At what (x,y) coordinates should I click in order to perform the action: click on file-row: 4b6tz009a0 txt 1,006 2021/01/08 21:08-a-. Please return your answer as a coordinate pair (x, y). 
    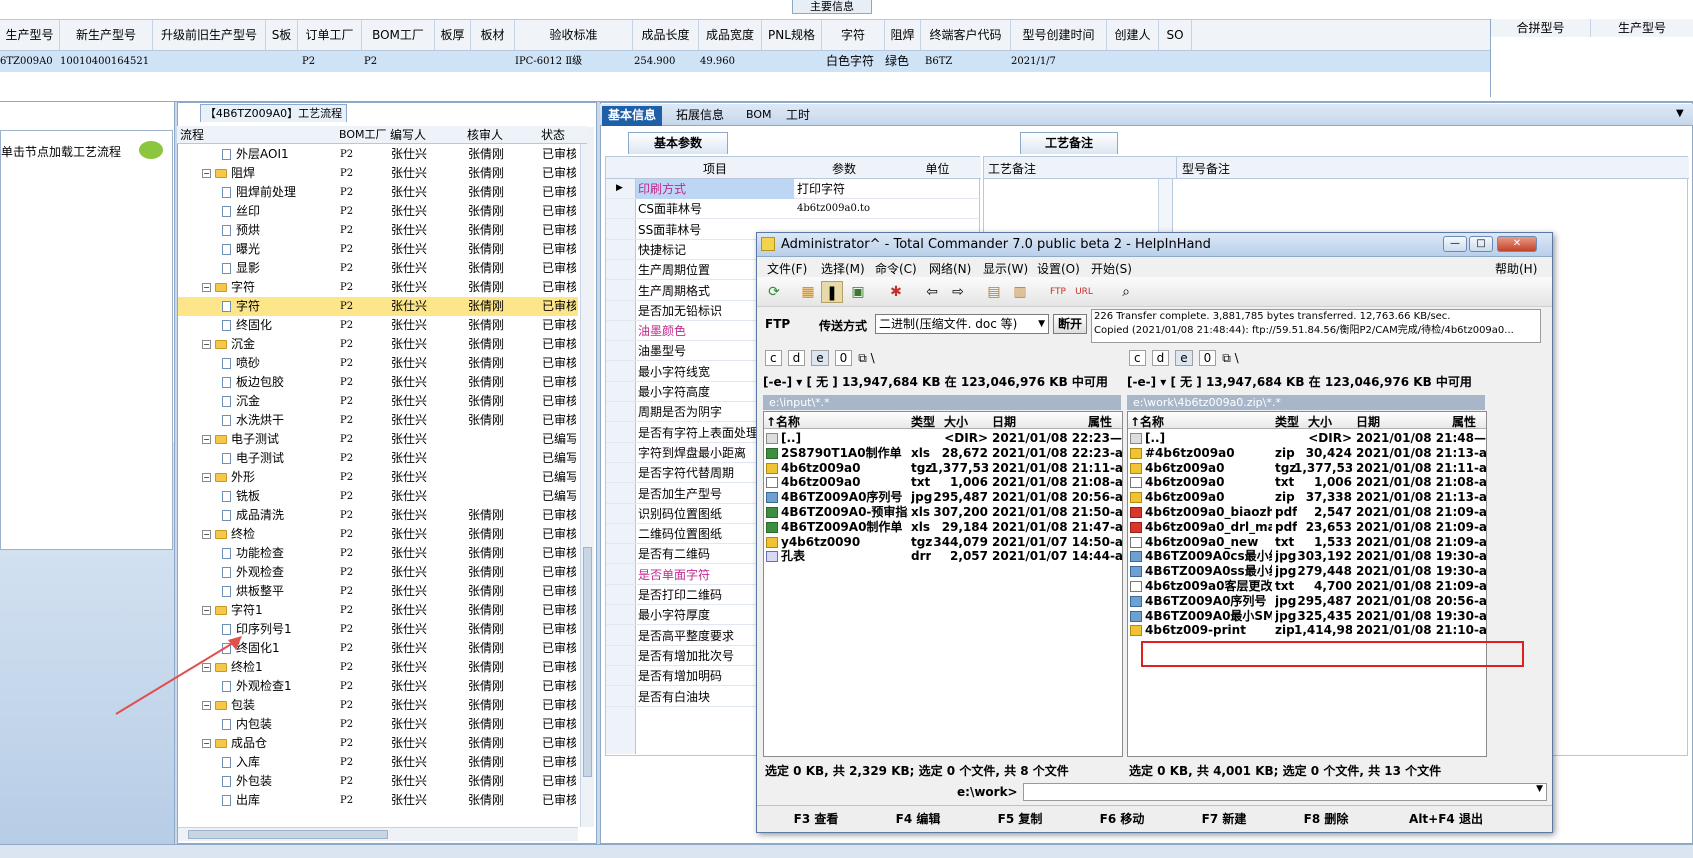
    Looking at the image, I should click on (943, 482).